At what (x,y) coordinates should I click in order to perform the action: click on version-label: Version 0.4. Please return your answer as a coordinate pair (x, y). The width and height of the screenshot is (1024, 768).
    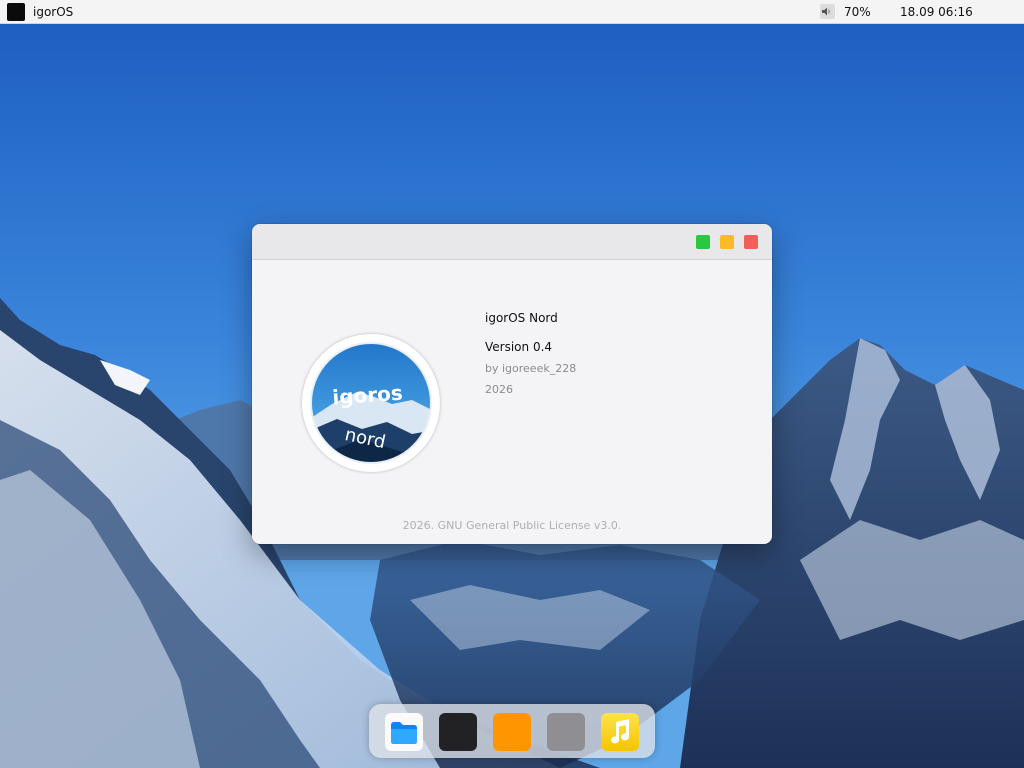
    Looking at the image, I should click on (519, 347).